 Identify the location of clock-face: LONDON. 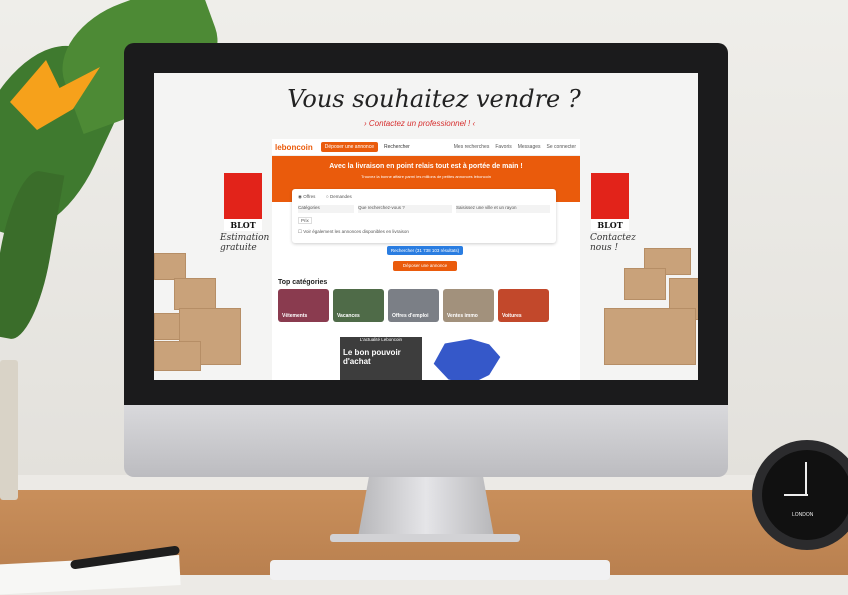
(805, 495).